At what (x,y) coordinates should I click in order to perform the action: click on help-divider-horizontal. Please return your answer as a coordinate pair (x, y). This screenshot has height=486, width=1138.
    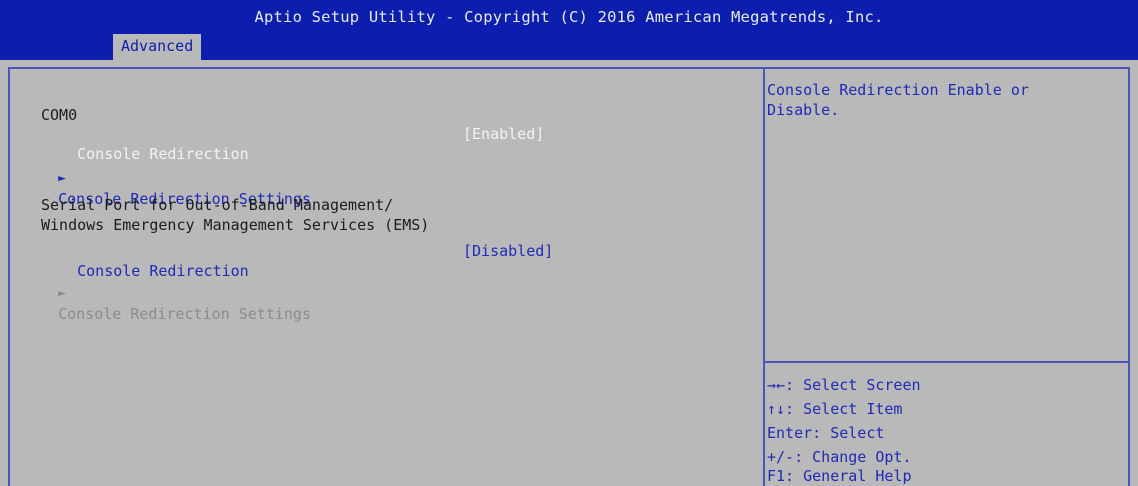
    Looking at the image, I should click on (947, 362).